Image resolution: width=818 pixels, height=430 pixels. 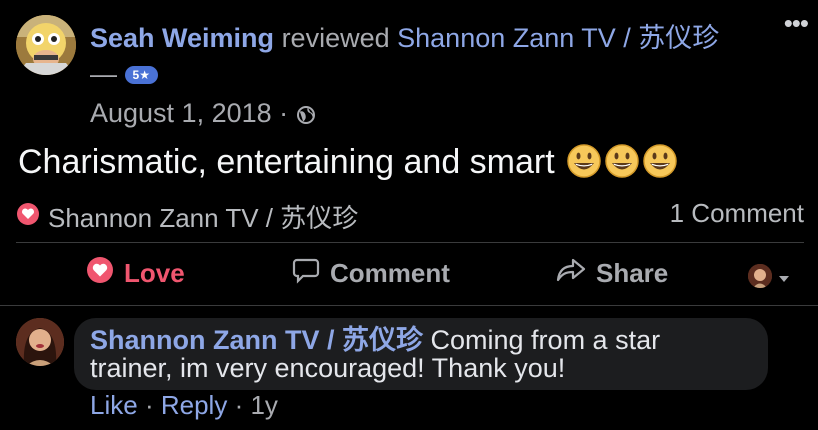 I want to click on header-dash: —, so click(x=103, y=74).